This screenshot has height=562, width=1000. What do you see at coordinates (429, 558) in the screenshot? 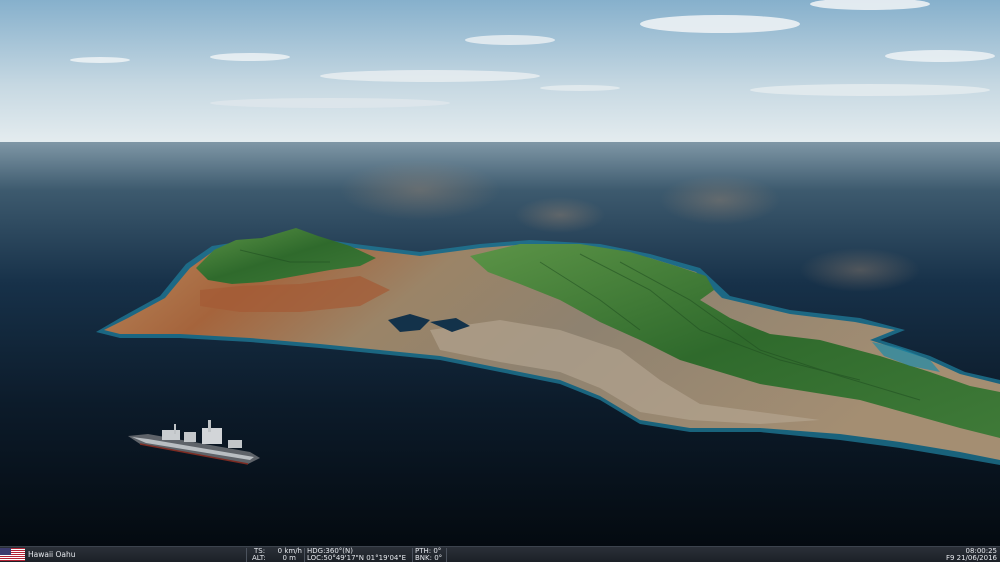
I see `bank-readout: BNK: 0°` at bounding box center [429, 558].